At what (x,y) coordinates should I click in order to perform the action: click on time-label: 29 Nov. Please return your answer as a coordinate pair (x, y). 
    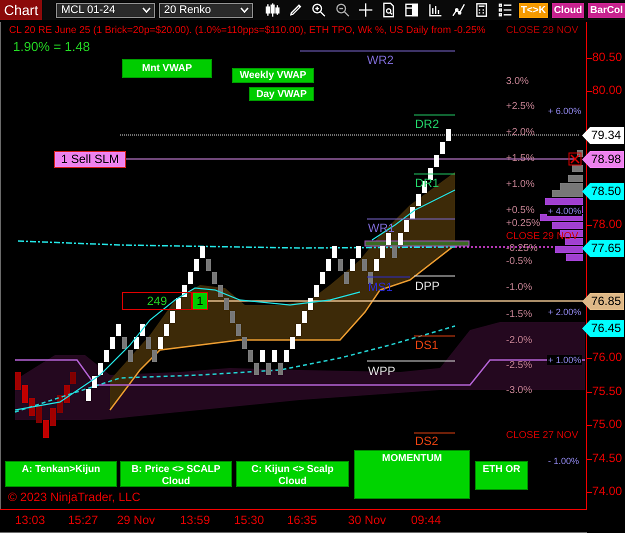
    Looking at the image, I should click on (136, 520).